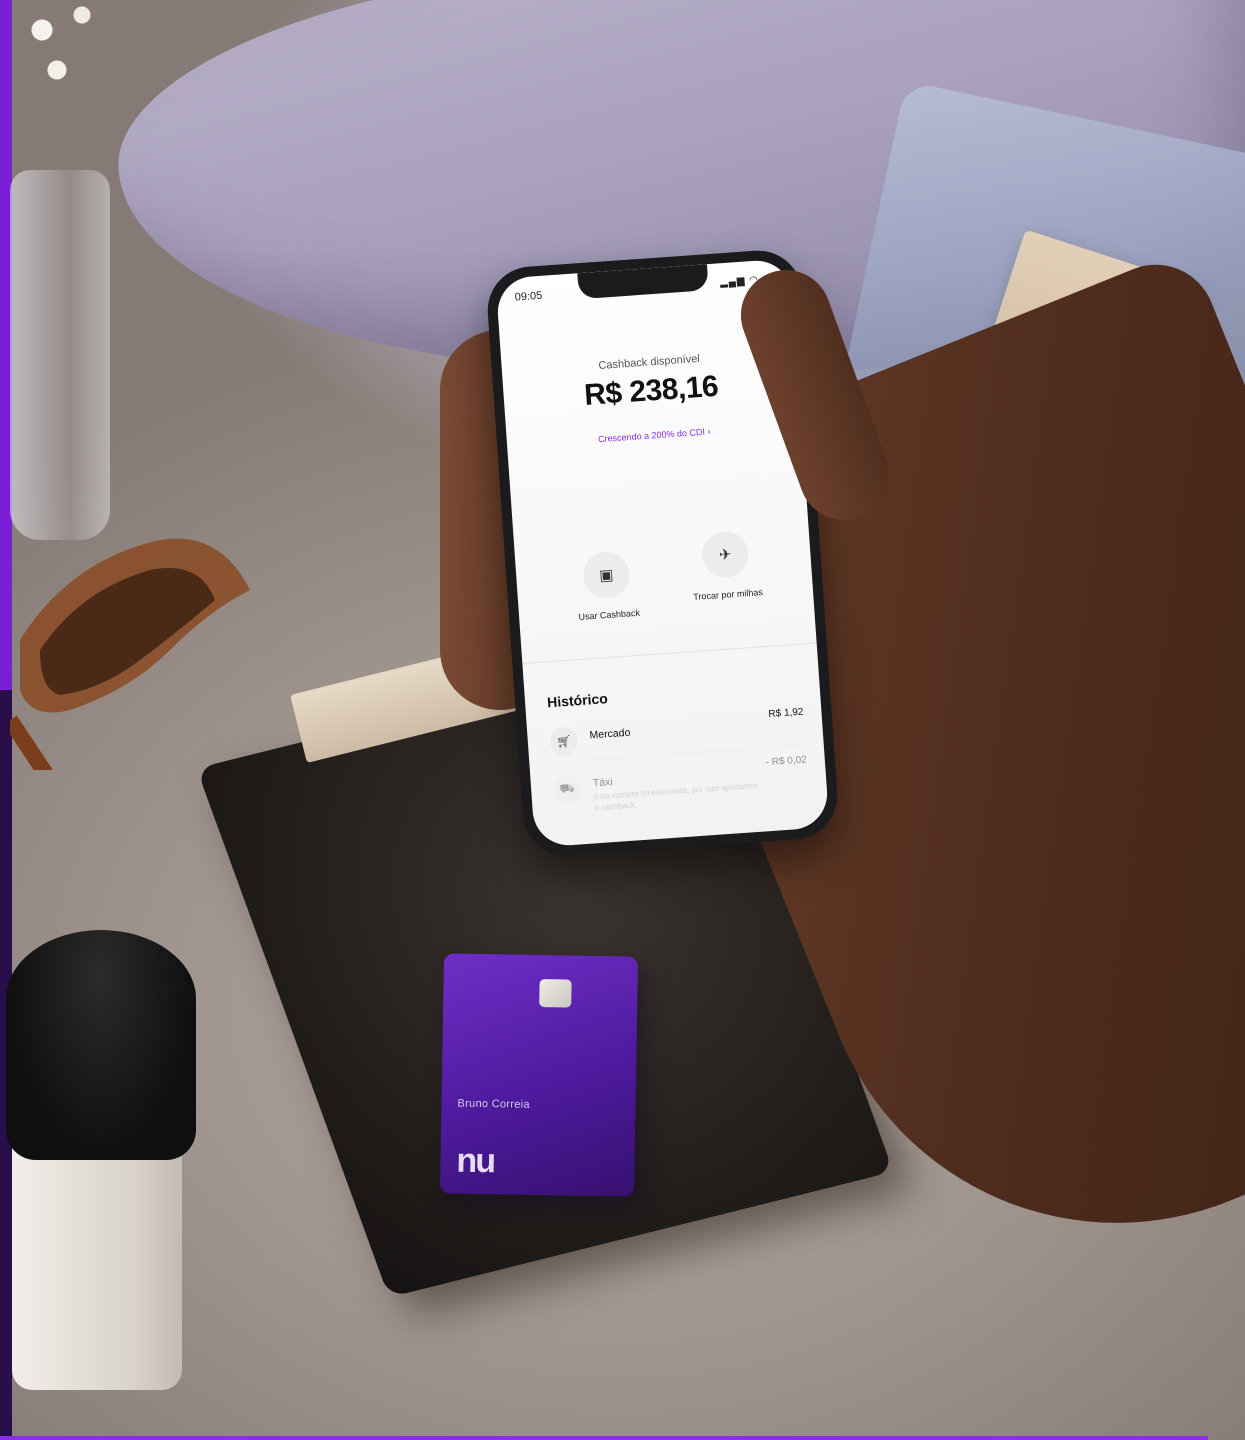  What do you see at coordinates (475, 1161) in the screenshot?
I see `nu-logo: nu` at bounding box center [475, 1161].